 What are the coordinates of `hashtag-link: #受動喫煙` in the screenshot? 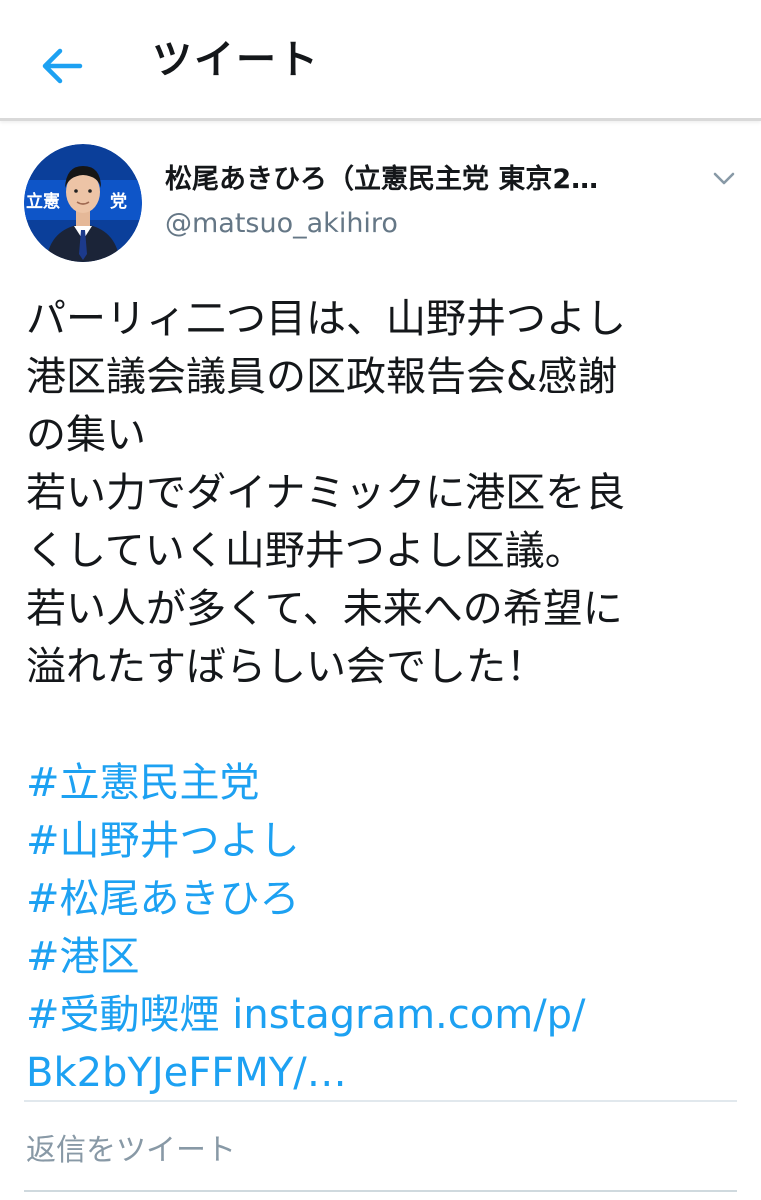 It's located at (123, 1015).